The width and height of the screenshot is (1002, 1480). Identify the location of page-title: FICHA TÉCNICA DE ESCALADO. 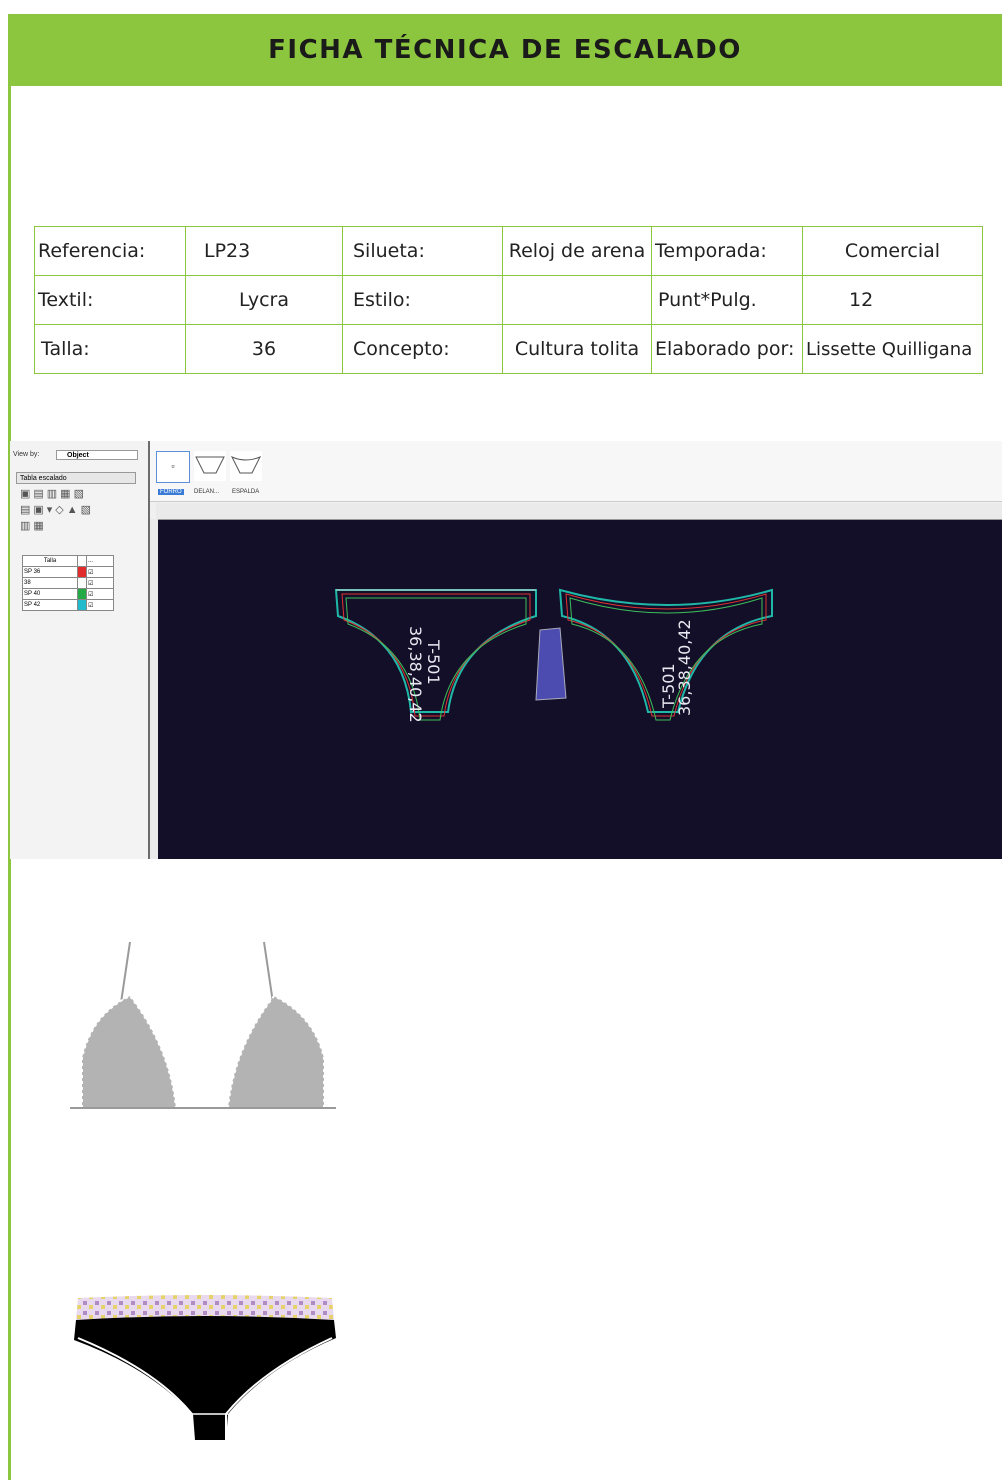
(505, 50).